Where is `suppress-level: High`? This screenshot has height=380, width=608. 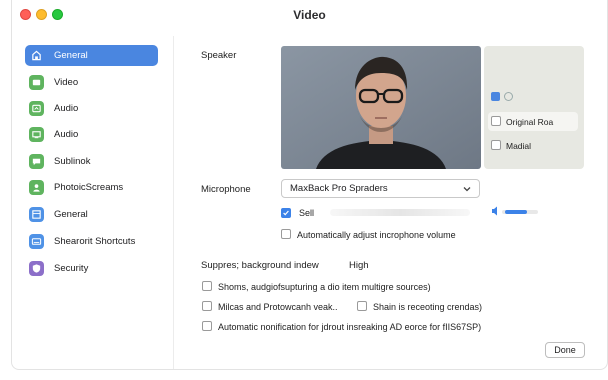 suppress-level: High is located at coordinates (359, 265).